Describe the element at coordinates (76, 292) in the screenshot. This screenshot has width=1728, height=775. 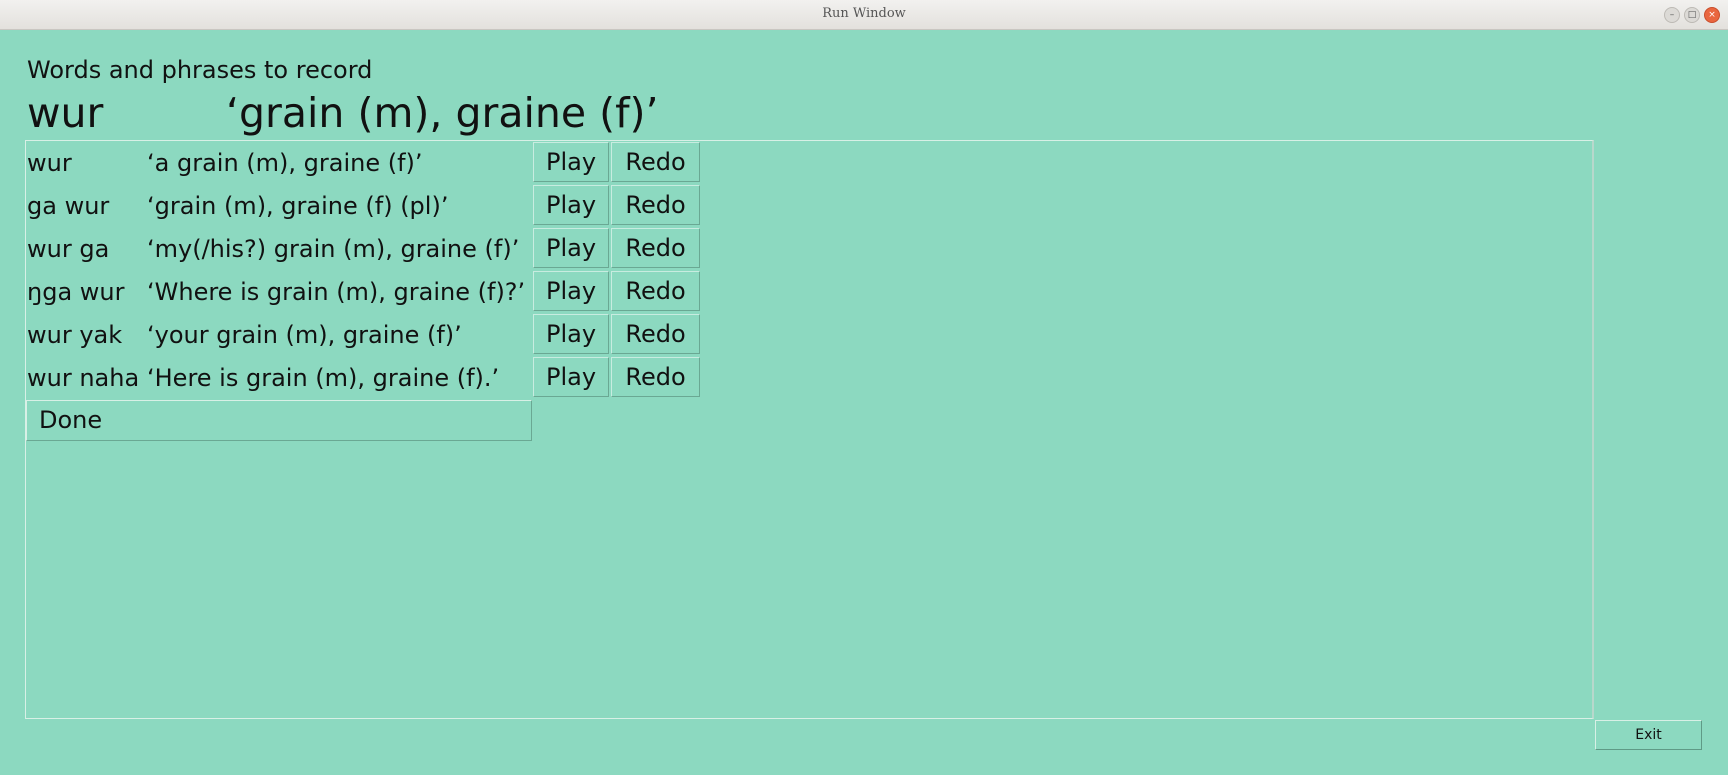
I see `row-word: ŋga wur` at that location.